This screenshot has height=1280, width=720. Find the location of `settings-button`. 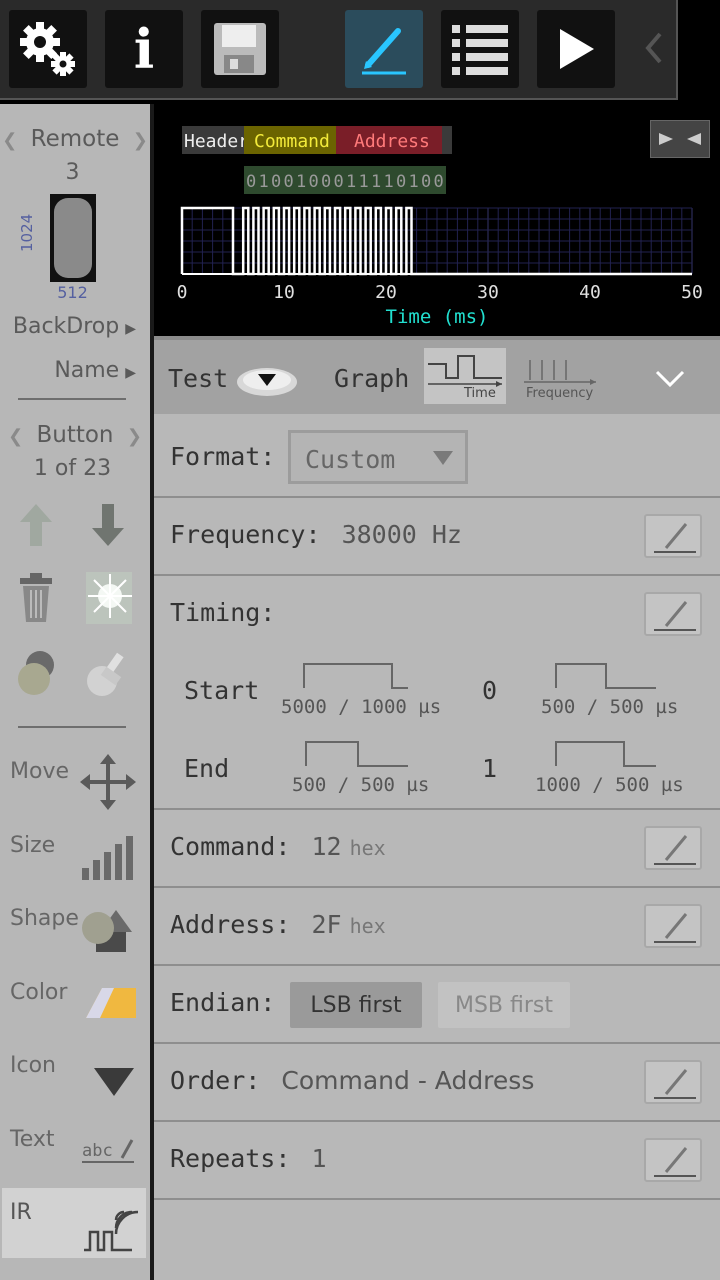

settings-button is located at coordinates (48, 49).